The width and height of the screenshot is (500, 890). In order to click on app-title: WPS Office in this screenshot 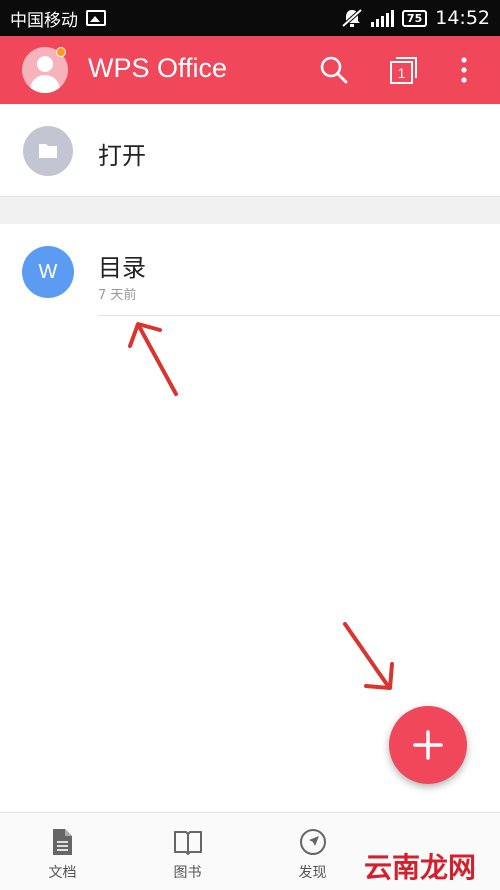, I will do `click(158, 68)`.